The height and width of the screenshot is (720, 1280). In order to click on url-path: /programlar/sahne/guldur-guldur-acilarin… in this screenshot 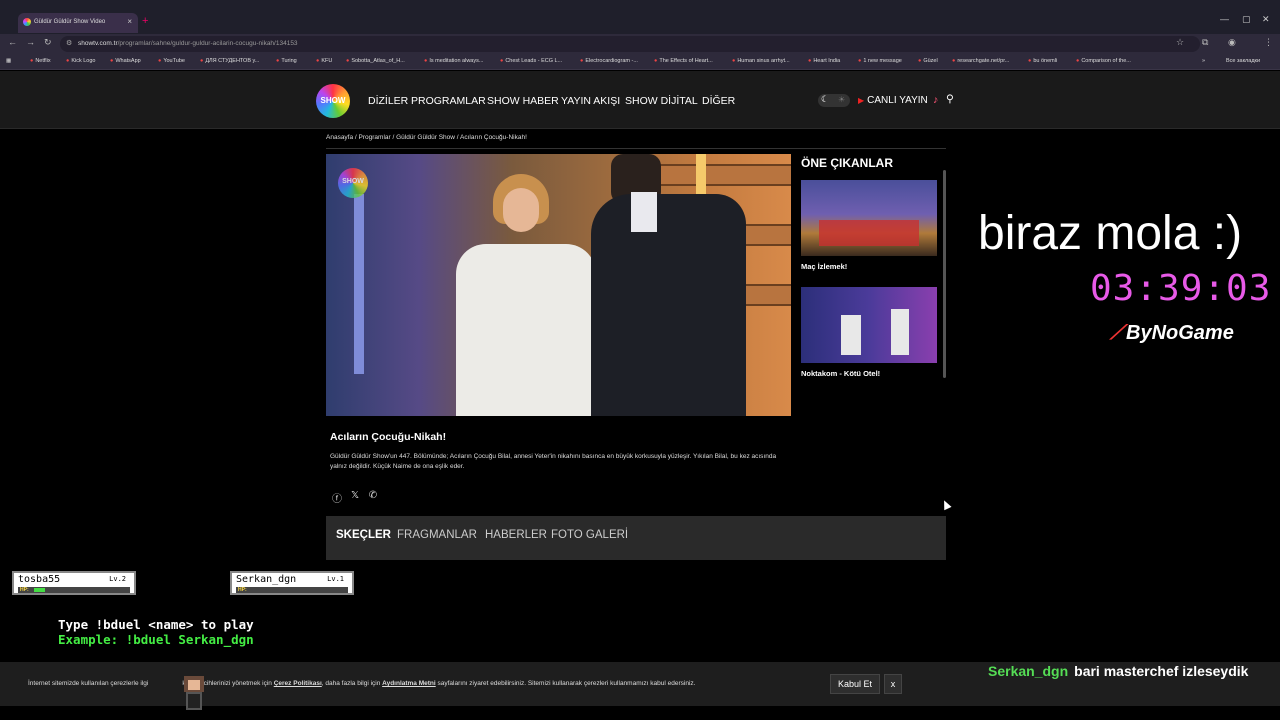, I will do `click(207, 43)`.